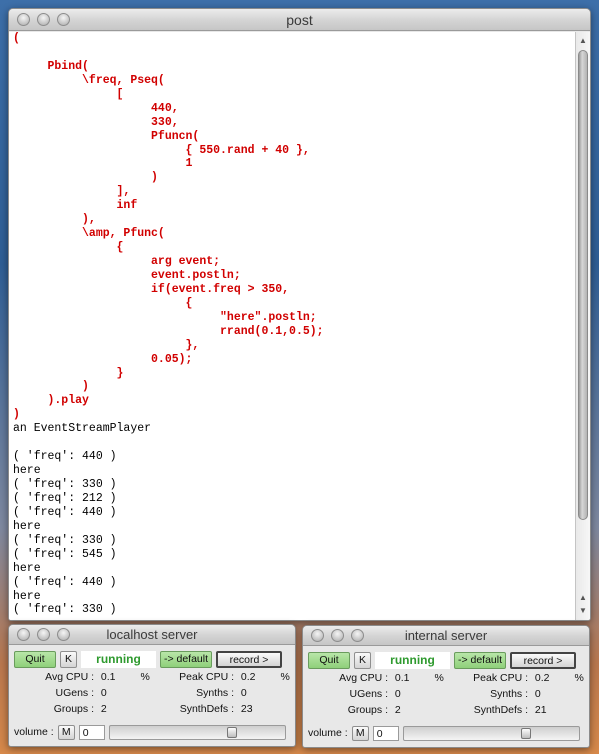 Image resolution: width=599 pixels, height=754 pixels. I want to click on post-line: }, so click(68, 373).